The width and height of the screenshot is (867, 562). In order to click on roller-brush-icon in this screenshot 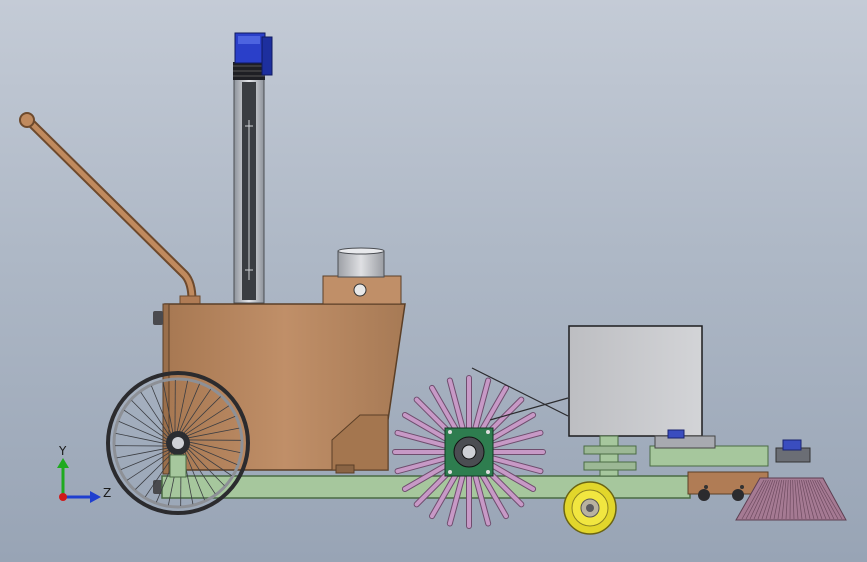, I will do `click(480, 448)`.